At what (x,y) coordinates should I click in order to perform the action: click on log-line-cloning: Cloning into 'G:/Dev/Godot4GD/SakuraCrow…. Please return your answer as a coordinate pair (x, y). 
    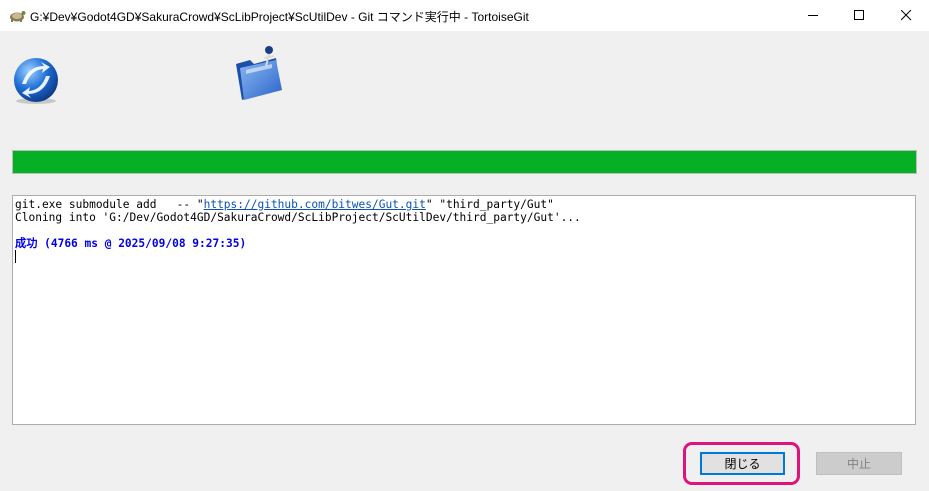
    Looking at the image, I should click on (298, 217).